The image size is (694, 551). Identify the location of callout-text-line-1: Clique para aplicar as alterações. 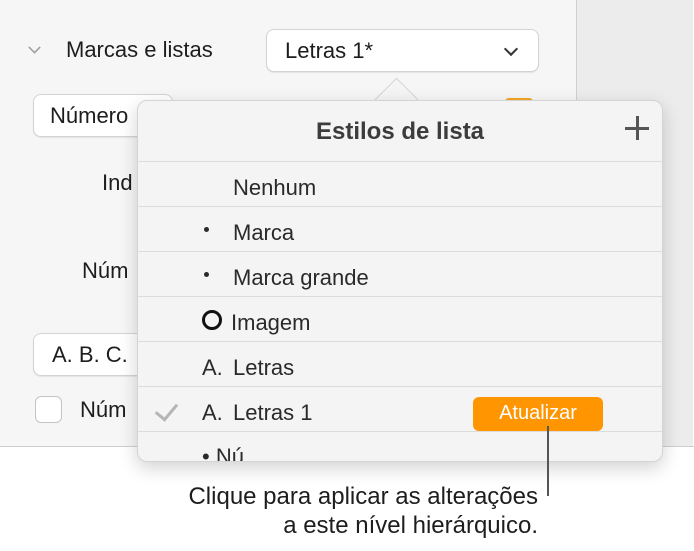
(363, 496).